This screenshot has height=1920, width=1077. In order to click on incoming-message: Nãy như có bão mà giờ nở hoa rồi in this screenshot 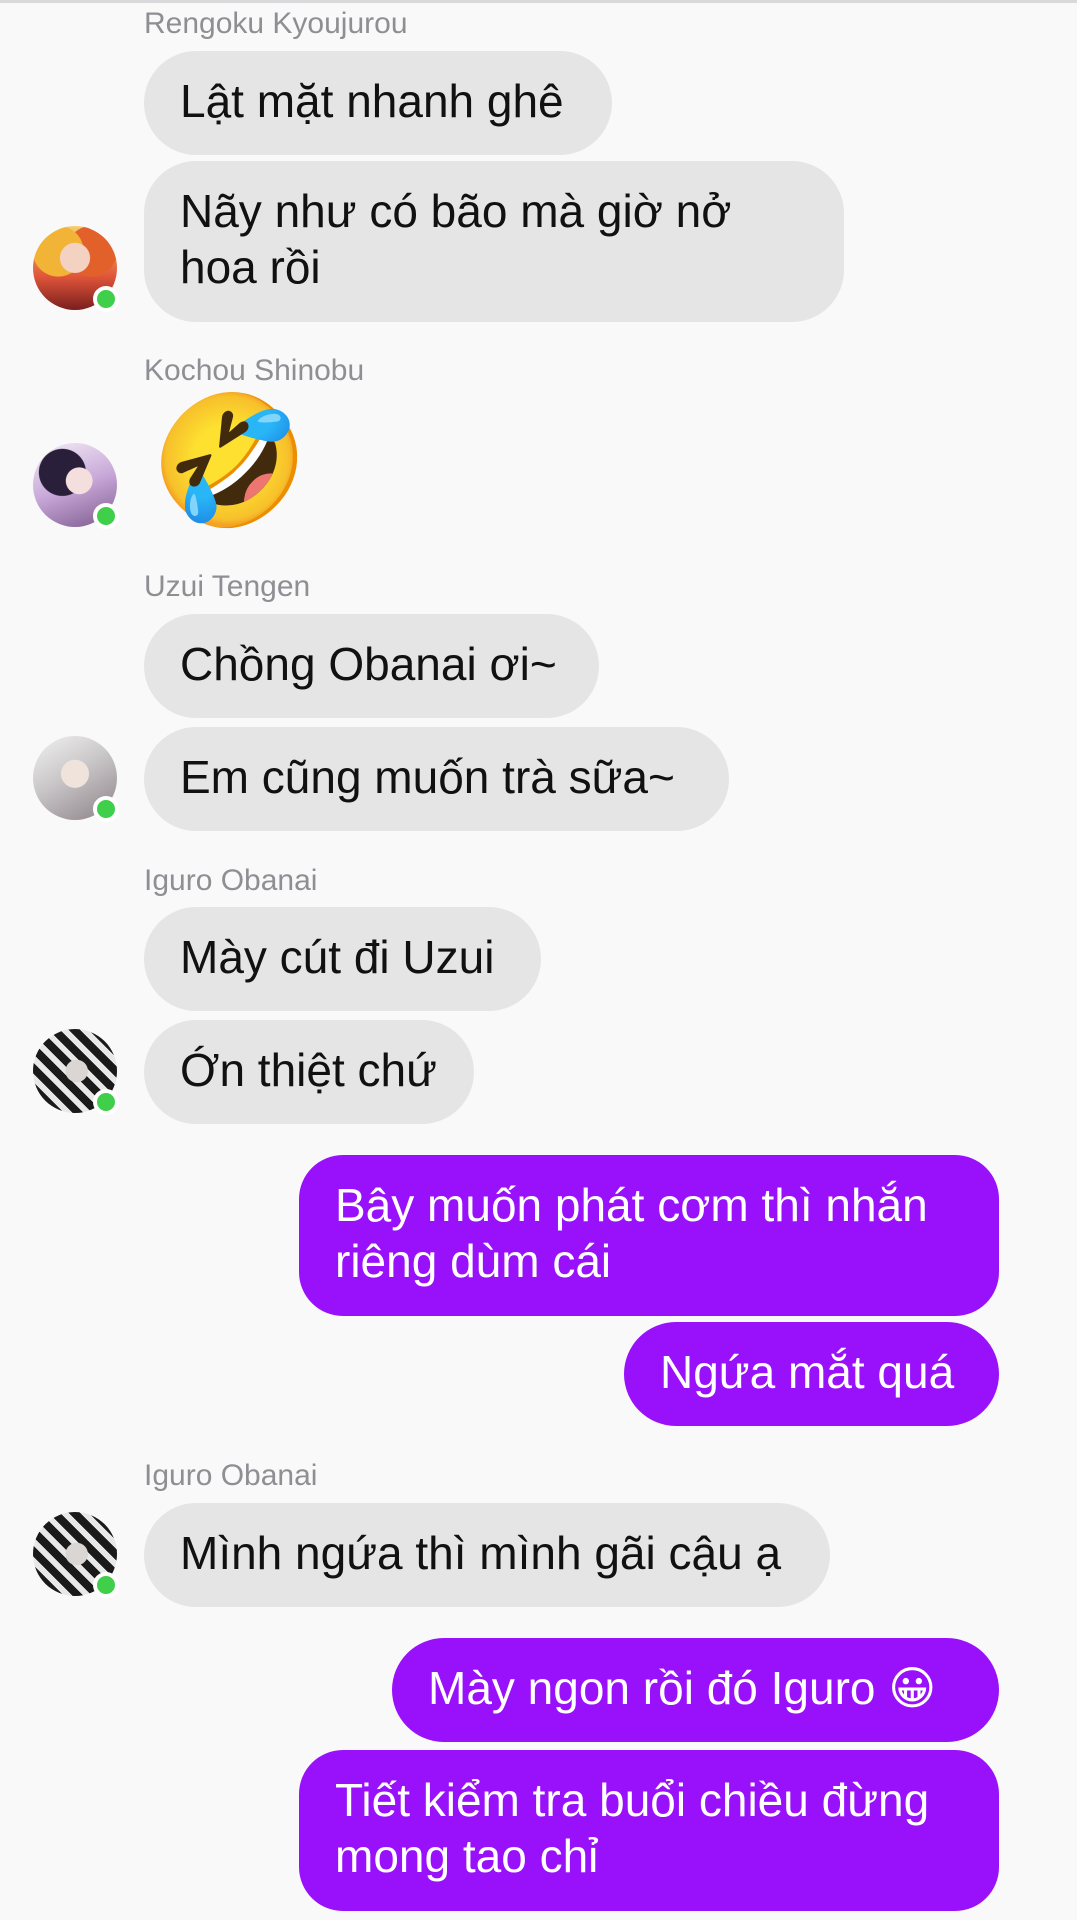, I will do `click(494, 241)`.